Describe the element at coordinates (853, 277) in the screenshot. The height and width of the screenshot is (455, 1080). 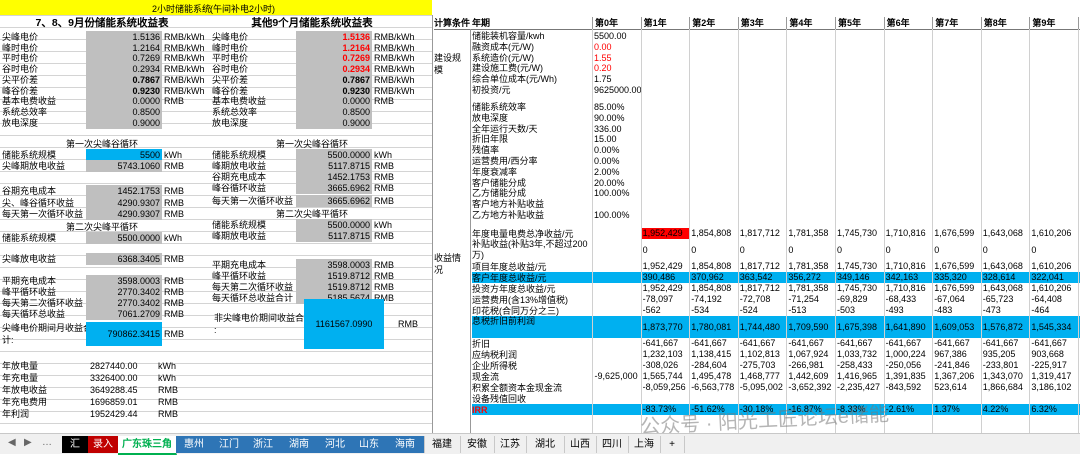
I see `income-cell: 349,146` at that location.